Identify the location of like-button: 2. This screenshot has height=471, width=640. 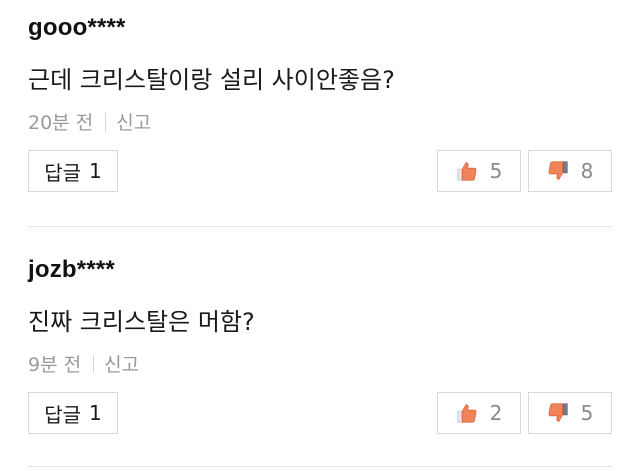
(479, 413).